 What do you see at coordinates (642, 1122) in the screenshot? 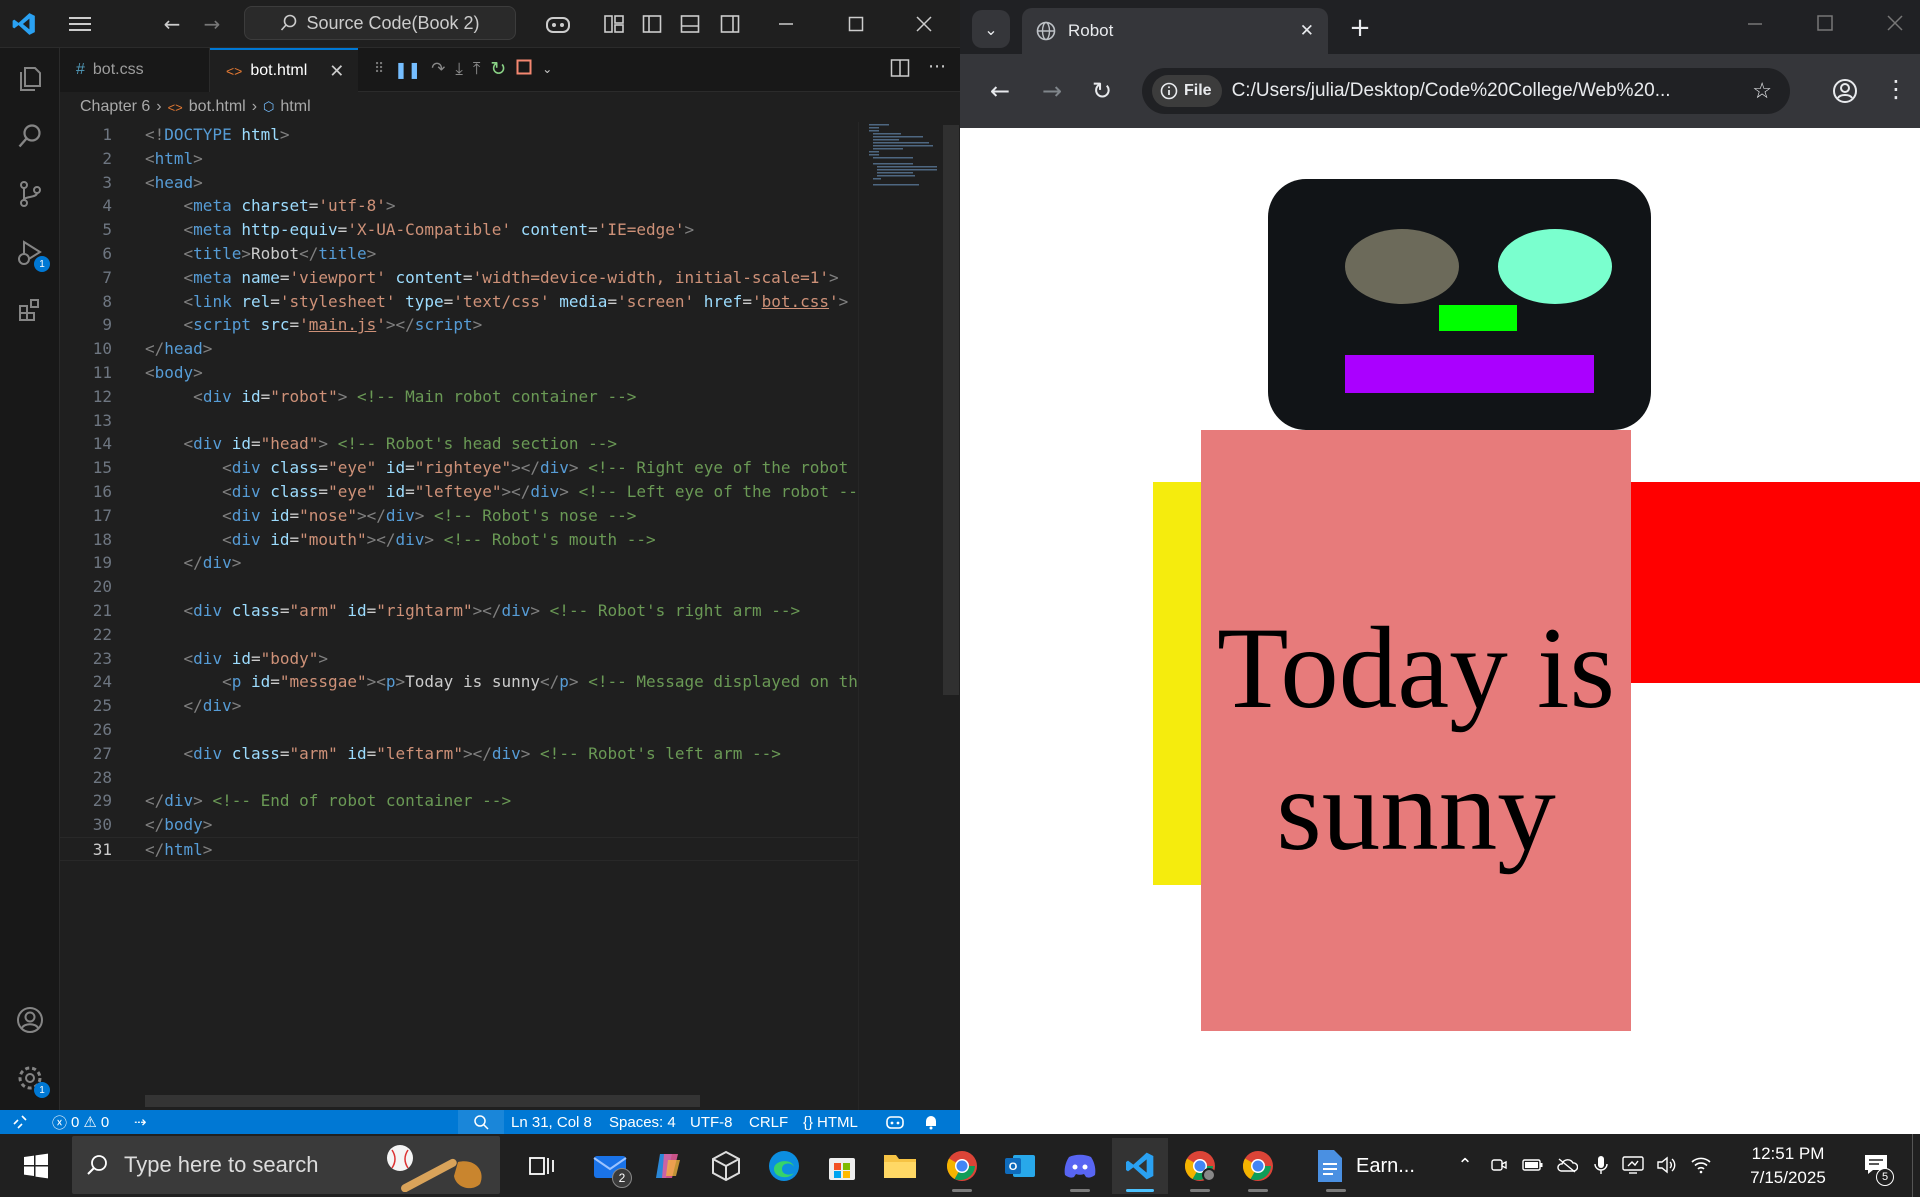
I see `indentation: Spaces: 4` at bounding box center [642, 1122].